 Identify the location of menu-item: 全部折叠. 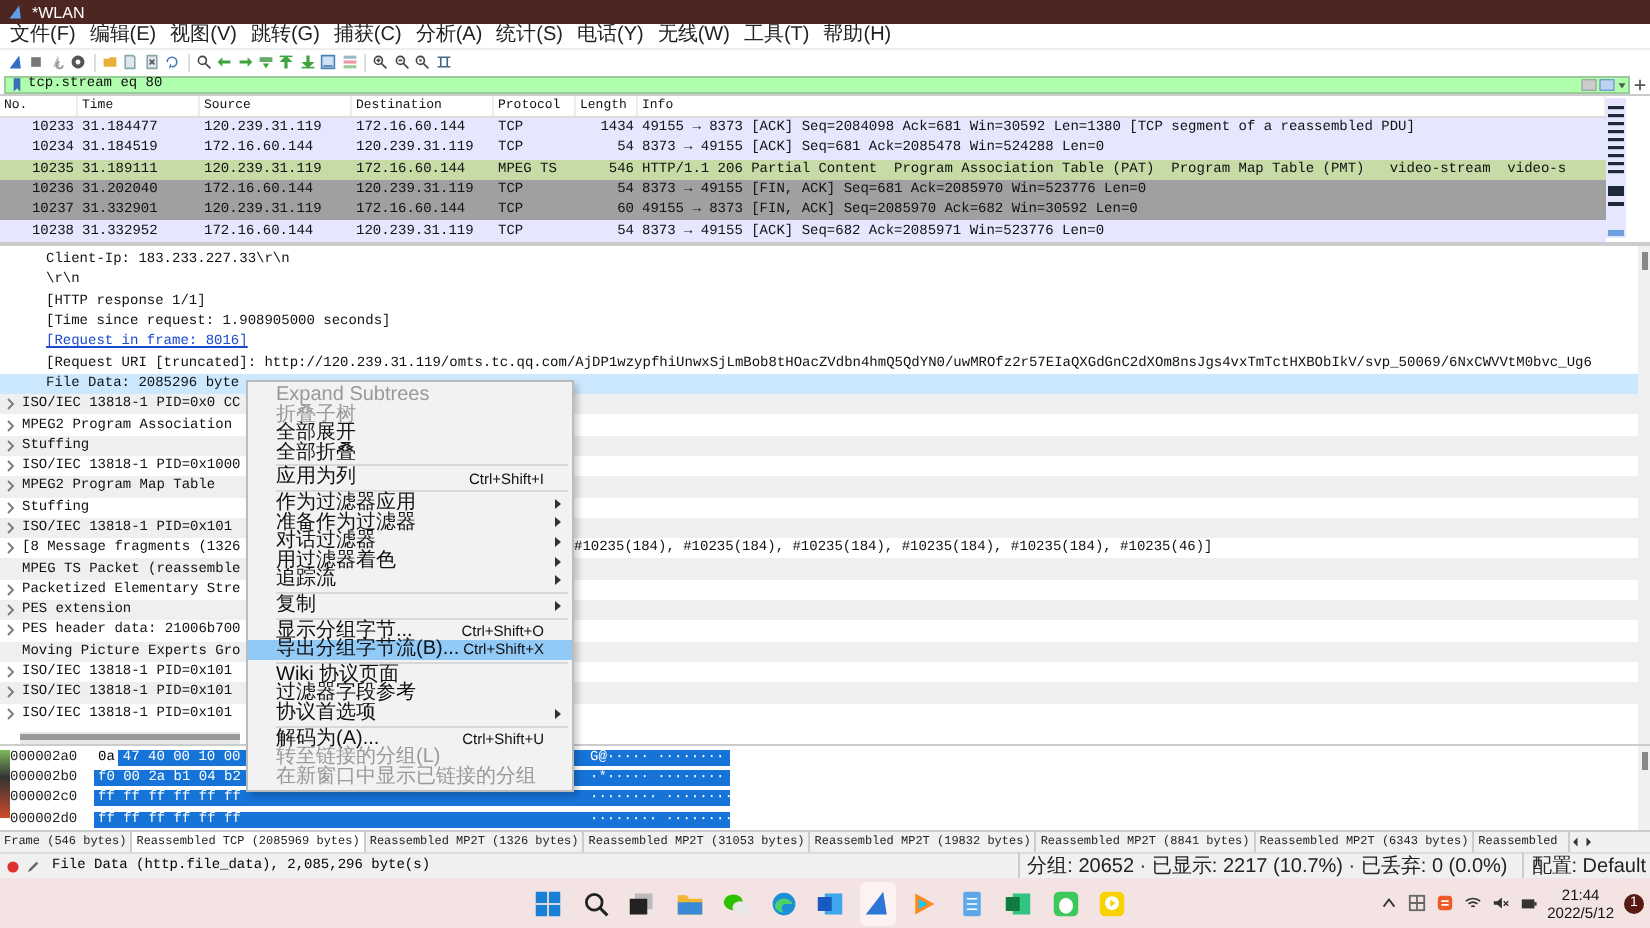
(410, 453).